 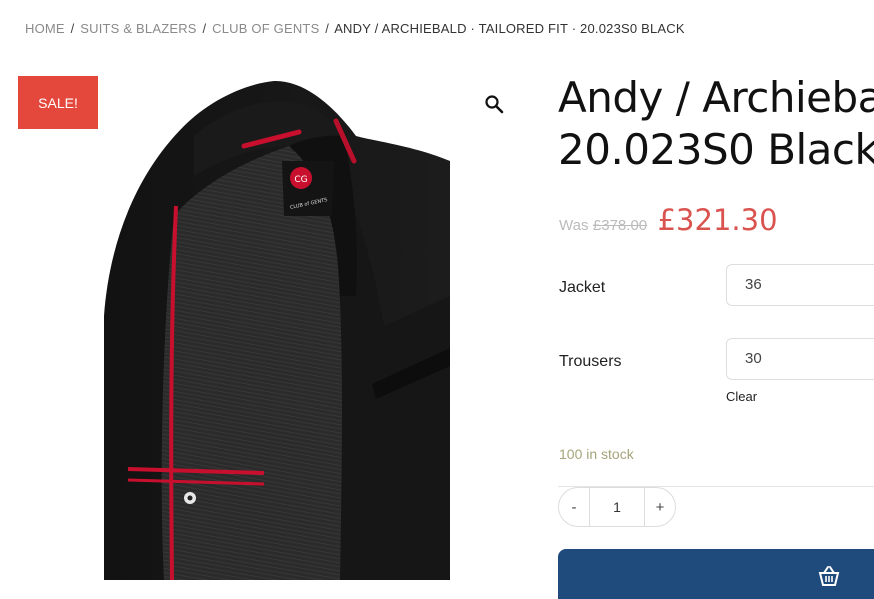 What do you see at coordinates (716, 97) in the screenshot?
I see `title-line-1: Andy / Archieba` at bounding box center [716, 97].